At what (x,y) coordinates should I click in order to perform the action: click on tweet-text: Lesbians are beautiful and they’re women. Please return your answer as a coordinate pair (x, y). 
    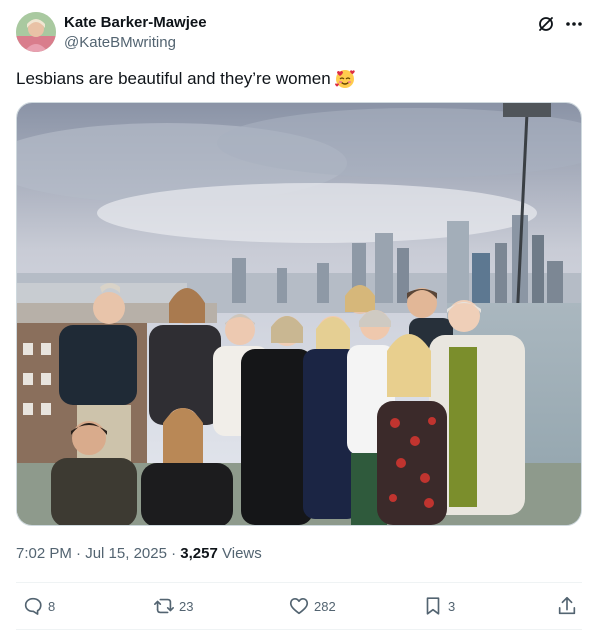
    Looking at the image, I should click on (186, 78).